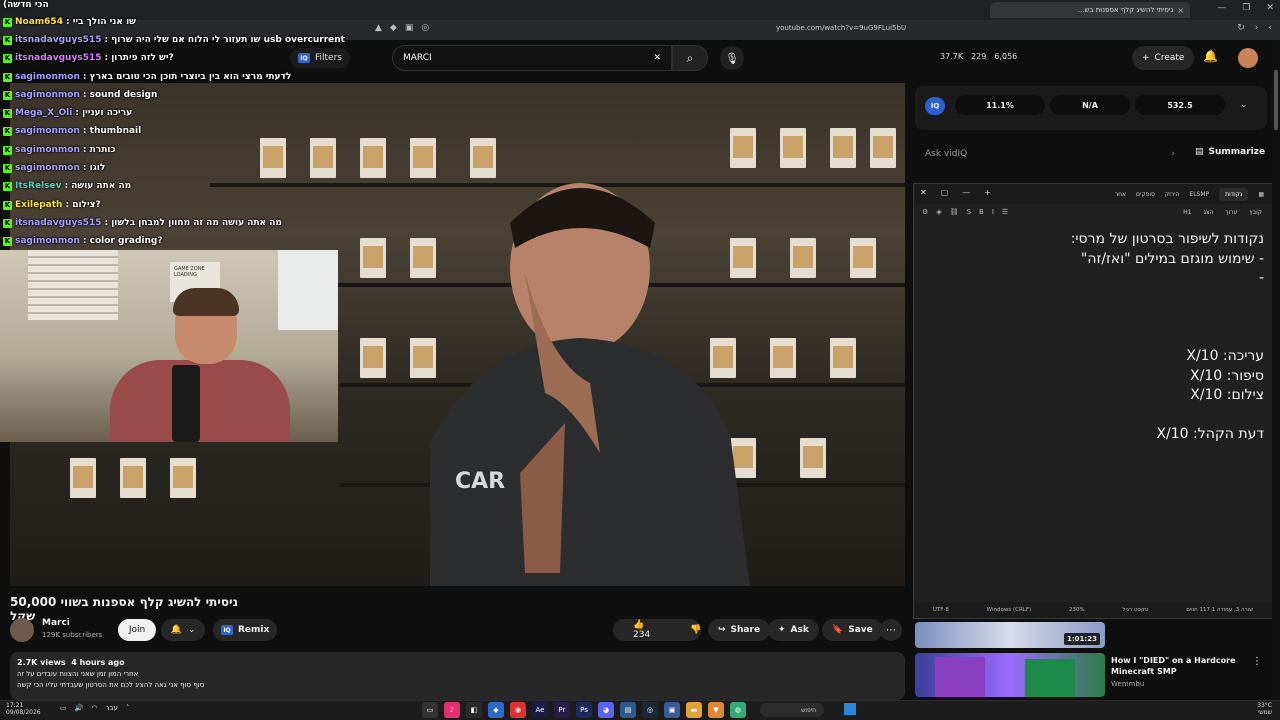  What do you see at coordinates (945, 192) in the screenshot?
I see `maximize-icon: ▢` at bounding box center [945, 192].